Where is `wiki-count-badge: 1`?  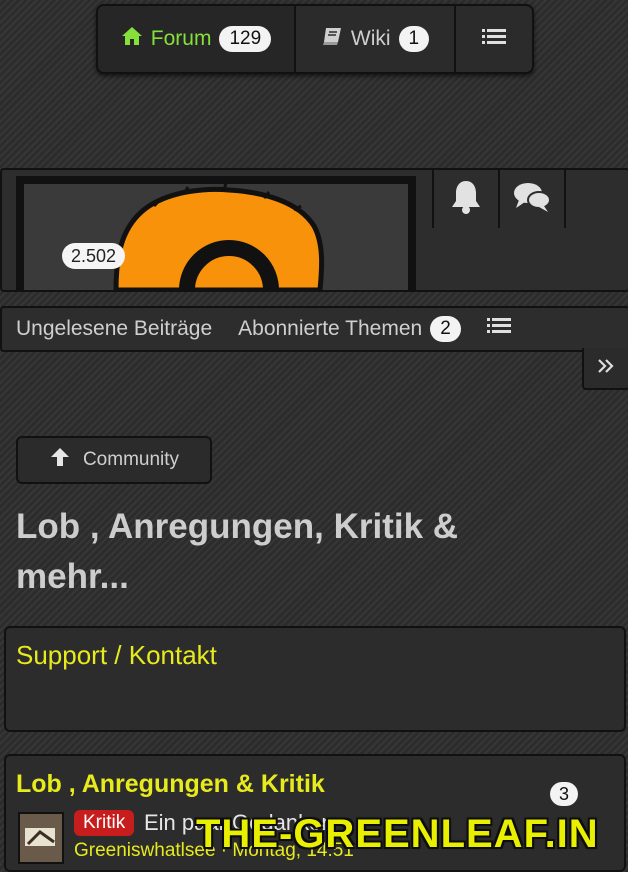 wiki-count-badge: 1 is located at coordinates (414, 39).